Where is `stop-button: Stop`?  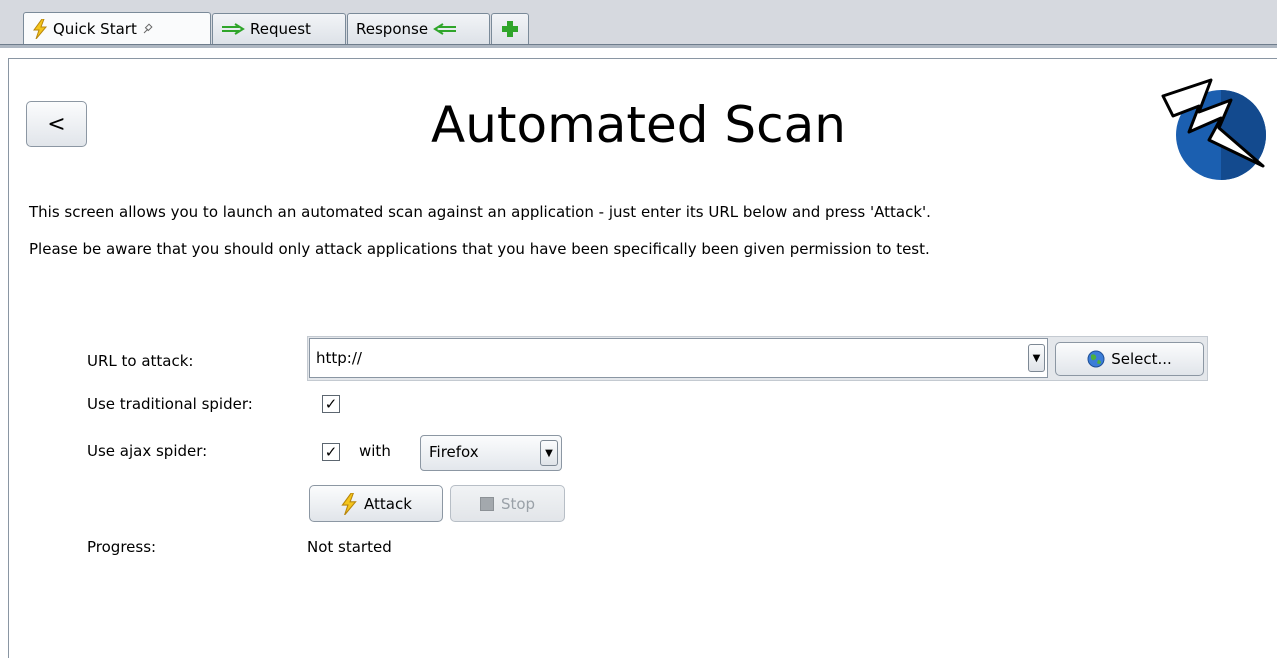
stop-button: Stop is located at coordinates (507, 503).